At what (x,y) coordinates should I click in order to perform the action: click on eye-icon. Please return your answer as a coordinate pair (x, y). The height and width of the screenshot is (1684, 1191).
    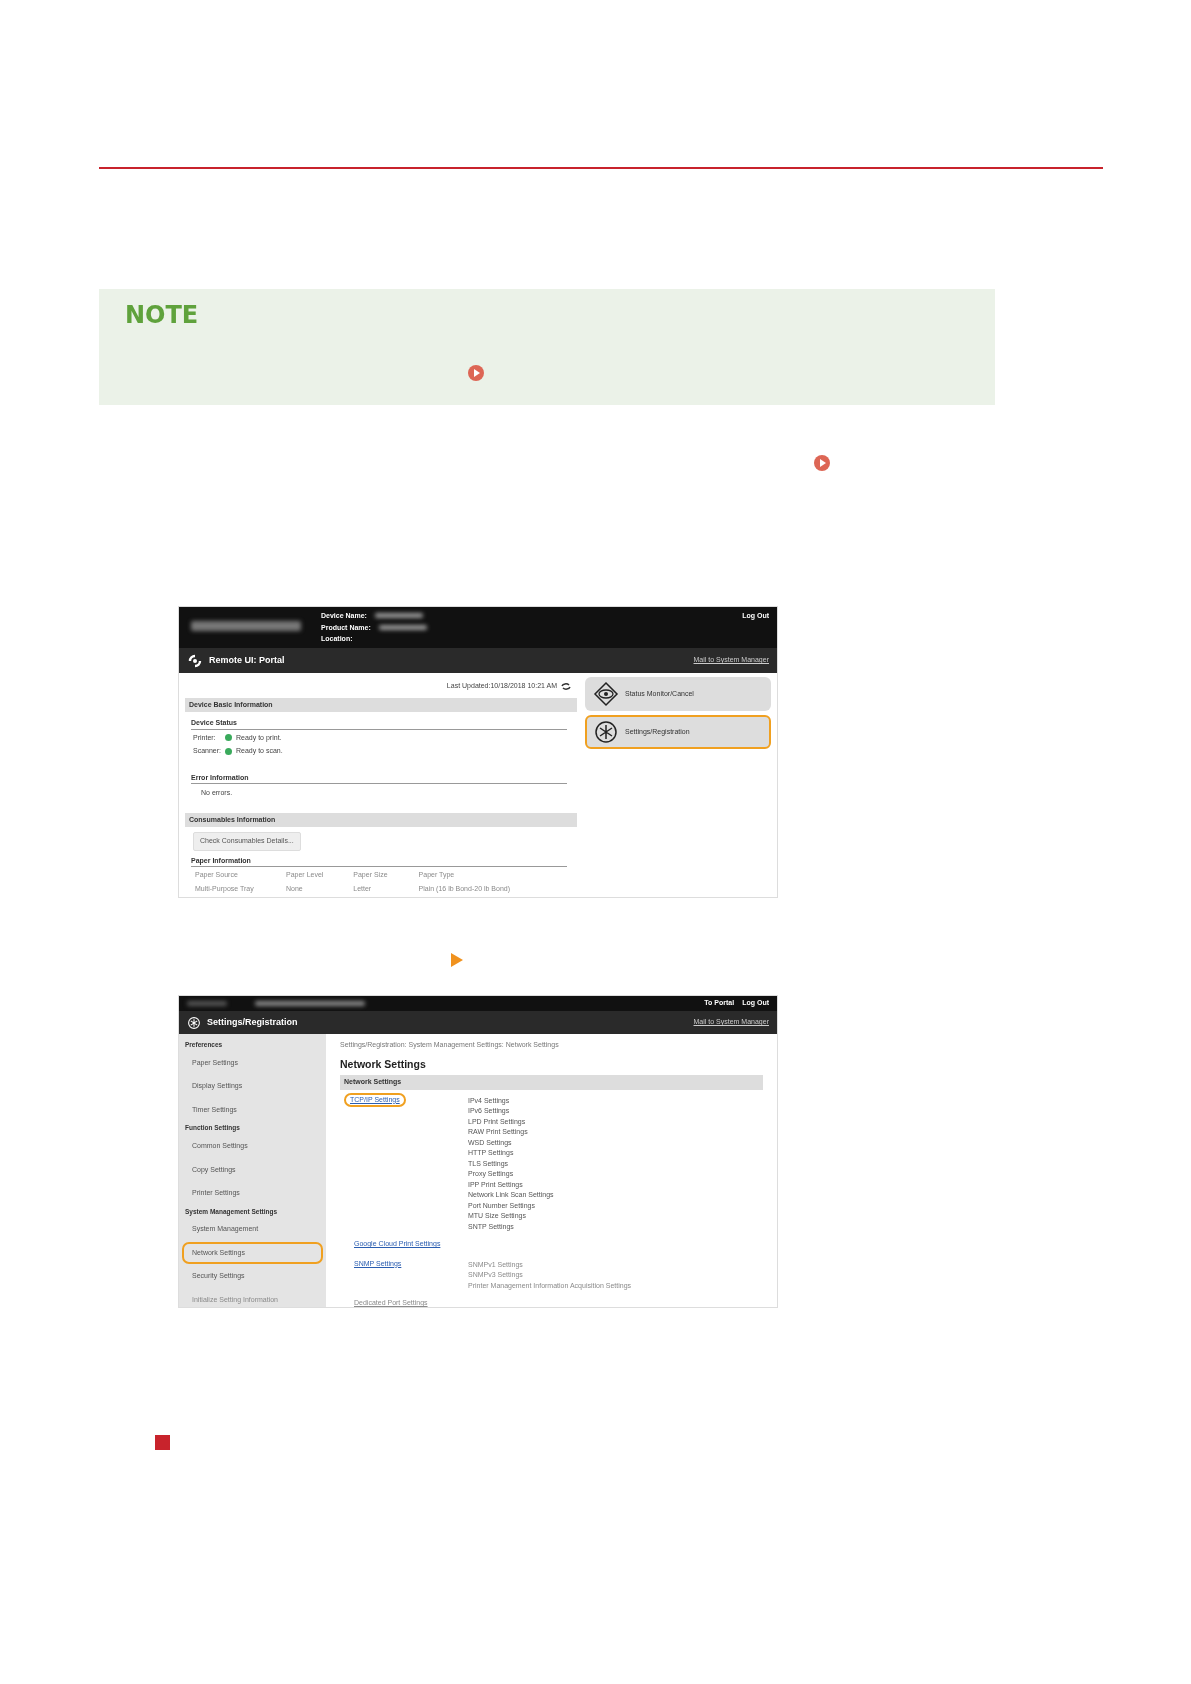
    Looking at the image, I should click on (606, 694).